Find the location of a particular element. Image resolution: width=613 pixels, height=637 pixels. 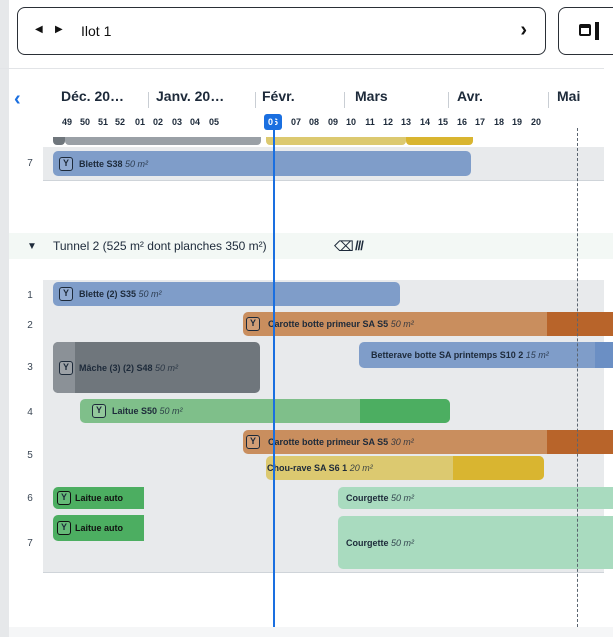

crop-bar: Y Mâche (3) (2) S48 50 m² is located at coordinates (156, 367).